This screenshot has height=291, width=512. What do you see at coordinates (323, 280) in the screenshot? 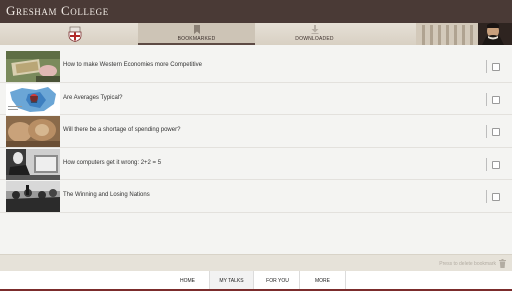
I see `nav-more: MORE` at bounding box center [323, 280].